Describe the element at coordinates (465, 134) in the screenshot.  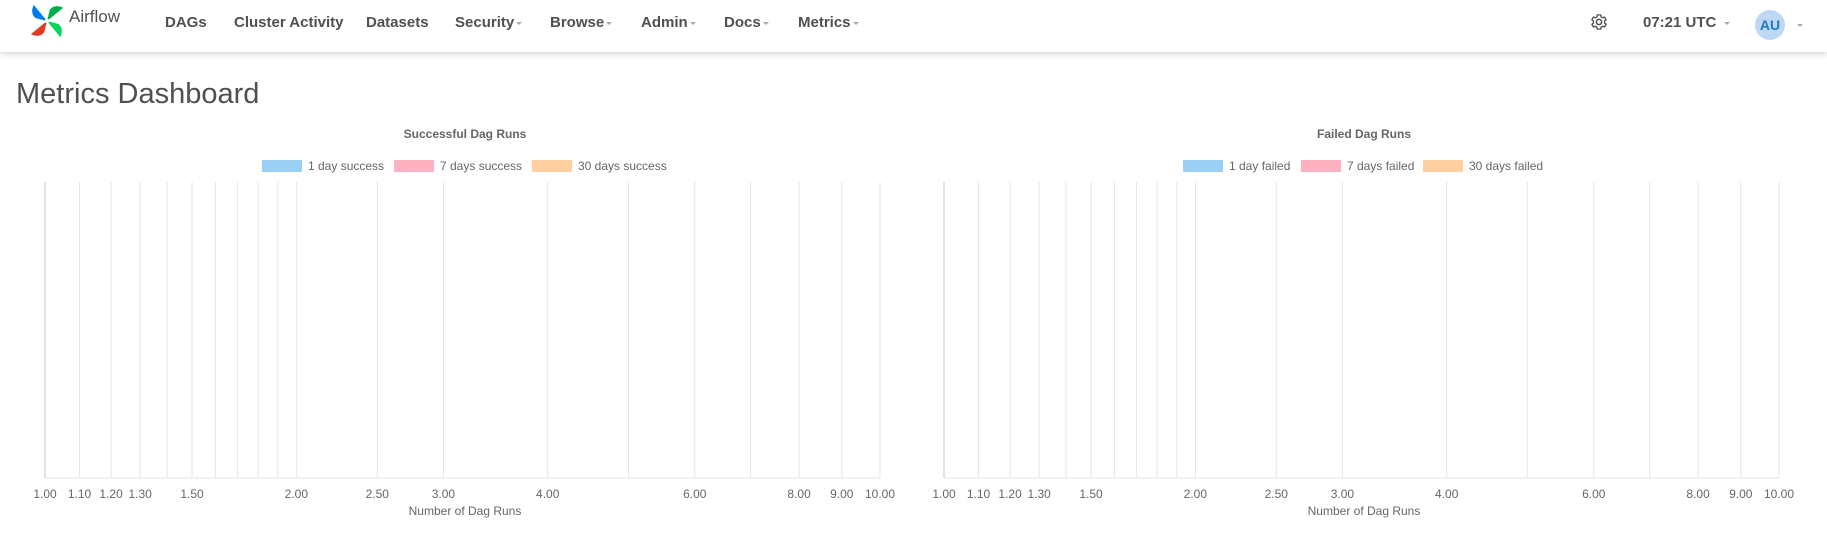
I see `chart-title: Successful Dag Runs` at that location.